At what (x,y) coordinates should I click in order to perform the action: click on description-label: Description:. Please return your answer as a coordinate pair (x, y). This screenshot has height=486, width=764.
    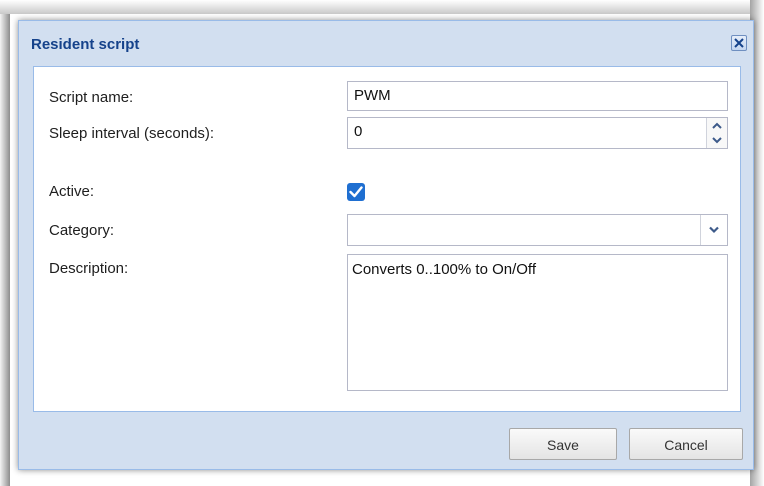
    Looking at the image, I should click on (89, 268).